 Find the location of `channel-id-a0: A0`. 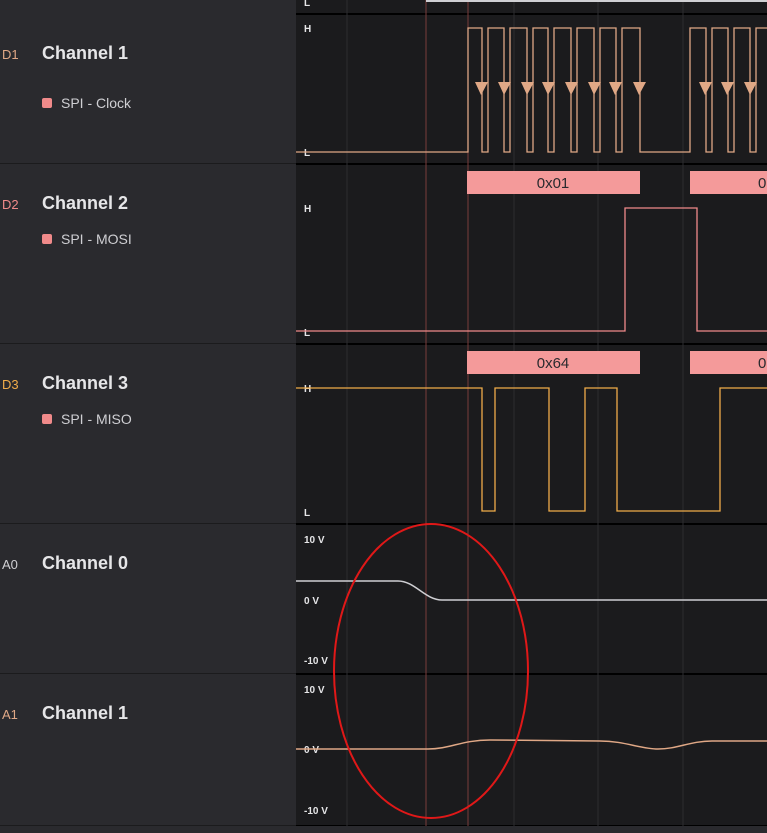

channel-id-a0: A0 is located at coordinates (10, 564).